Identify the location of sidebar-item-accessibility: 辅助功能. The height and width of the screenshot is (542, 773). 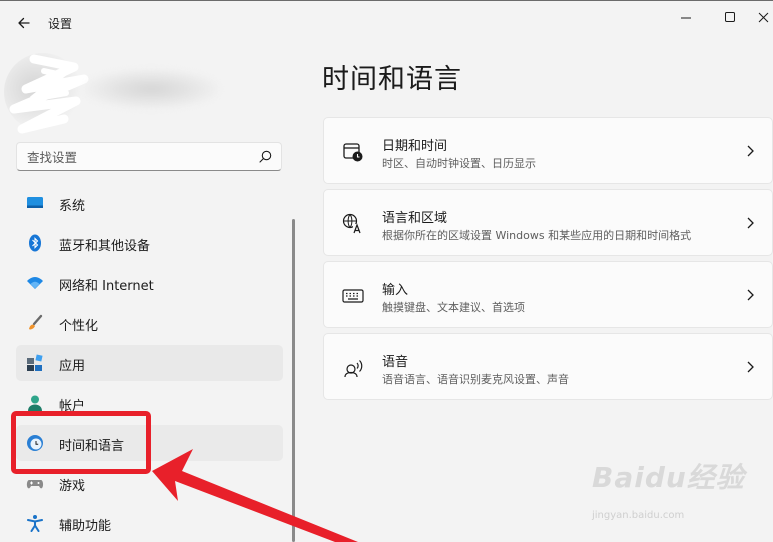
(149, 523).